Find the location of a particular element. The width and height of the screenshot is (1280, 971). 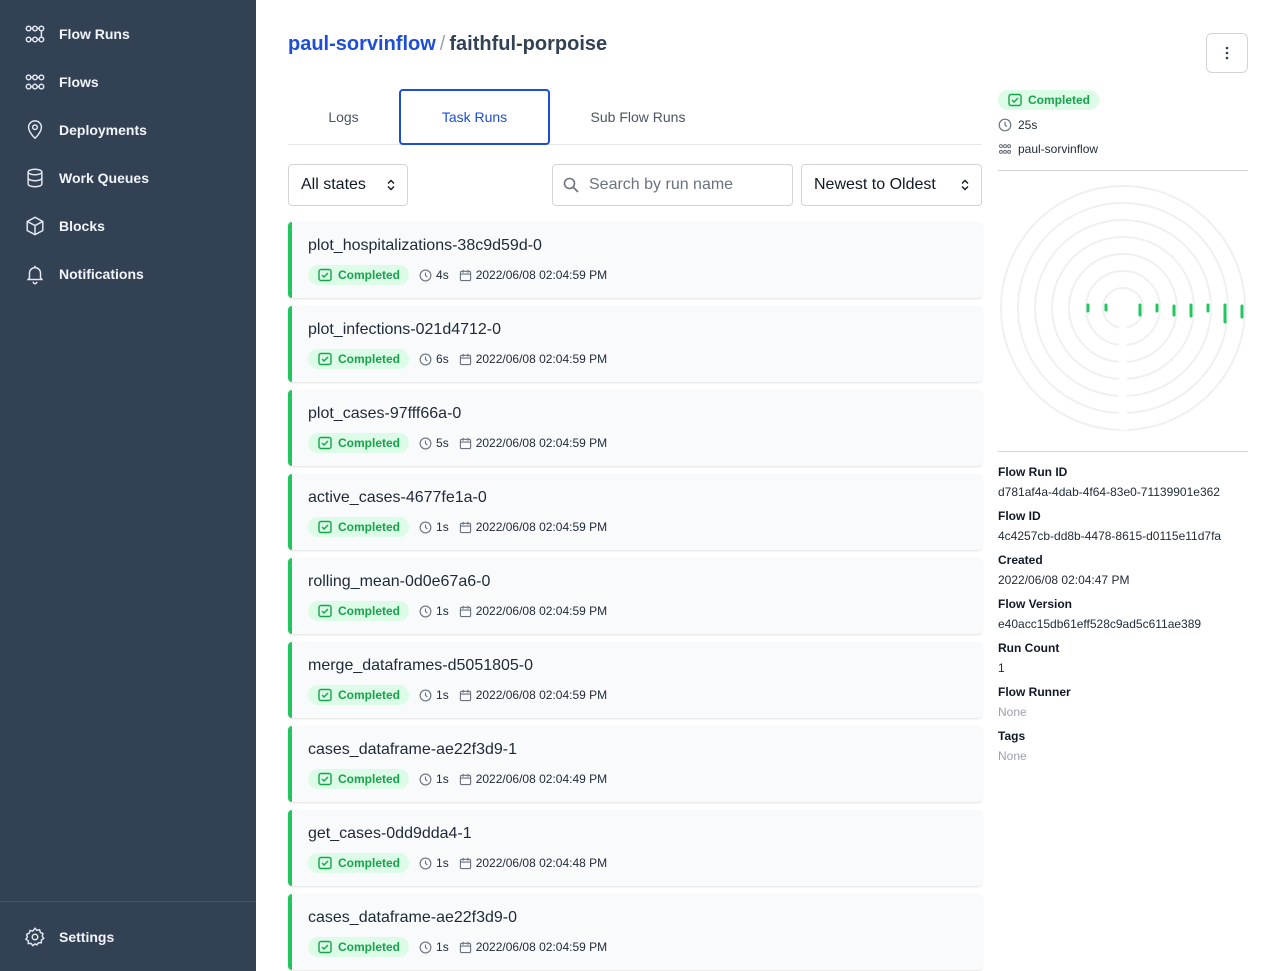

detail-label: Tags is located at coordinates (1012, 736).